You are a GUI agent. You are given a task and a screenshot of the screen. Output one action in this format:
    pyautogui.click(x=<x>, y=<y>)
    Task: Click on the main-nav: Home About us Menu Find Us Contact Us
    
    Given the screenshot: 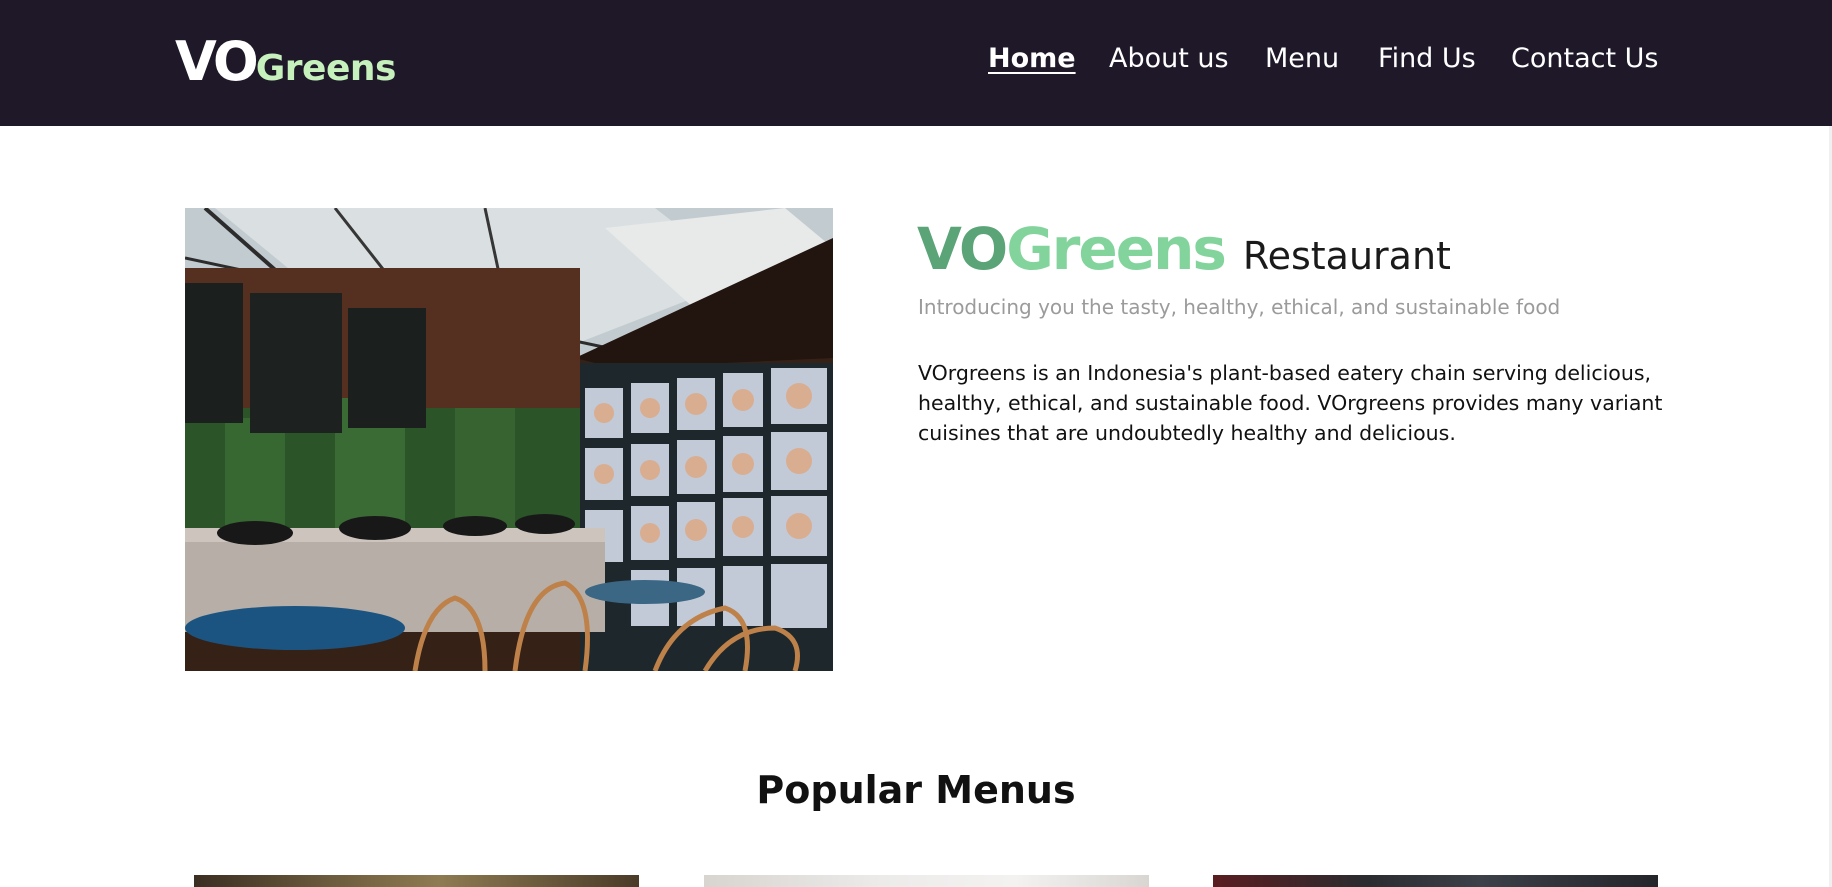 What is the action you would take?
    pyautogui.click(x=916, y=63)
    